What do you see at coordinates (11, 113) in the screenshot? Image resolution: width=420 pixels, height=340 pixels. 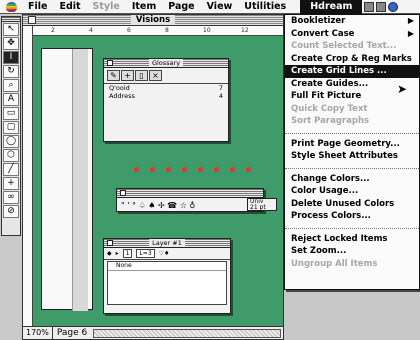 I see `rectbox-icon: ▭` at bounding box center [11, 113].